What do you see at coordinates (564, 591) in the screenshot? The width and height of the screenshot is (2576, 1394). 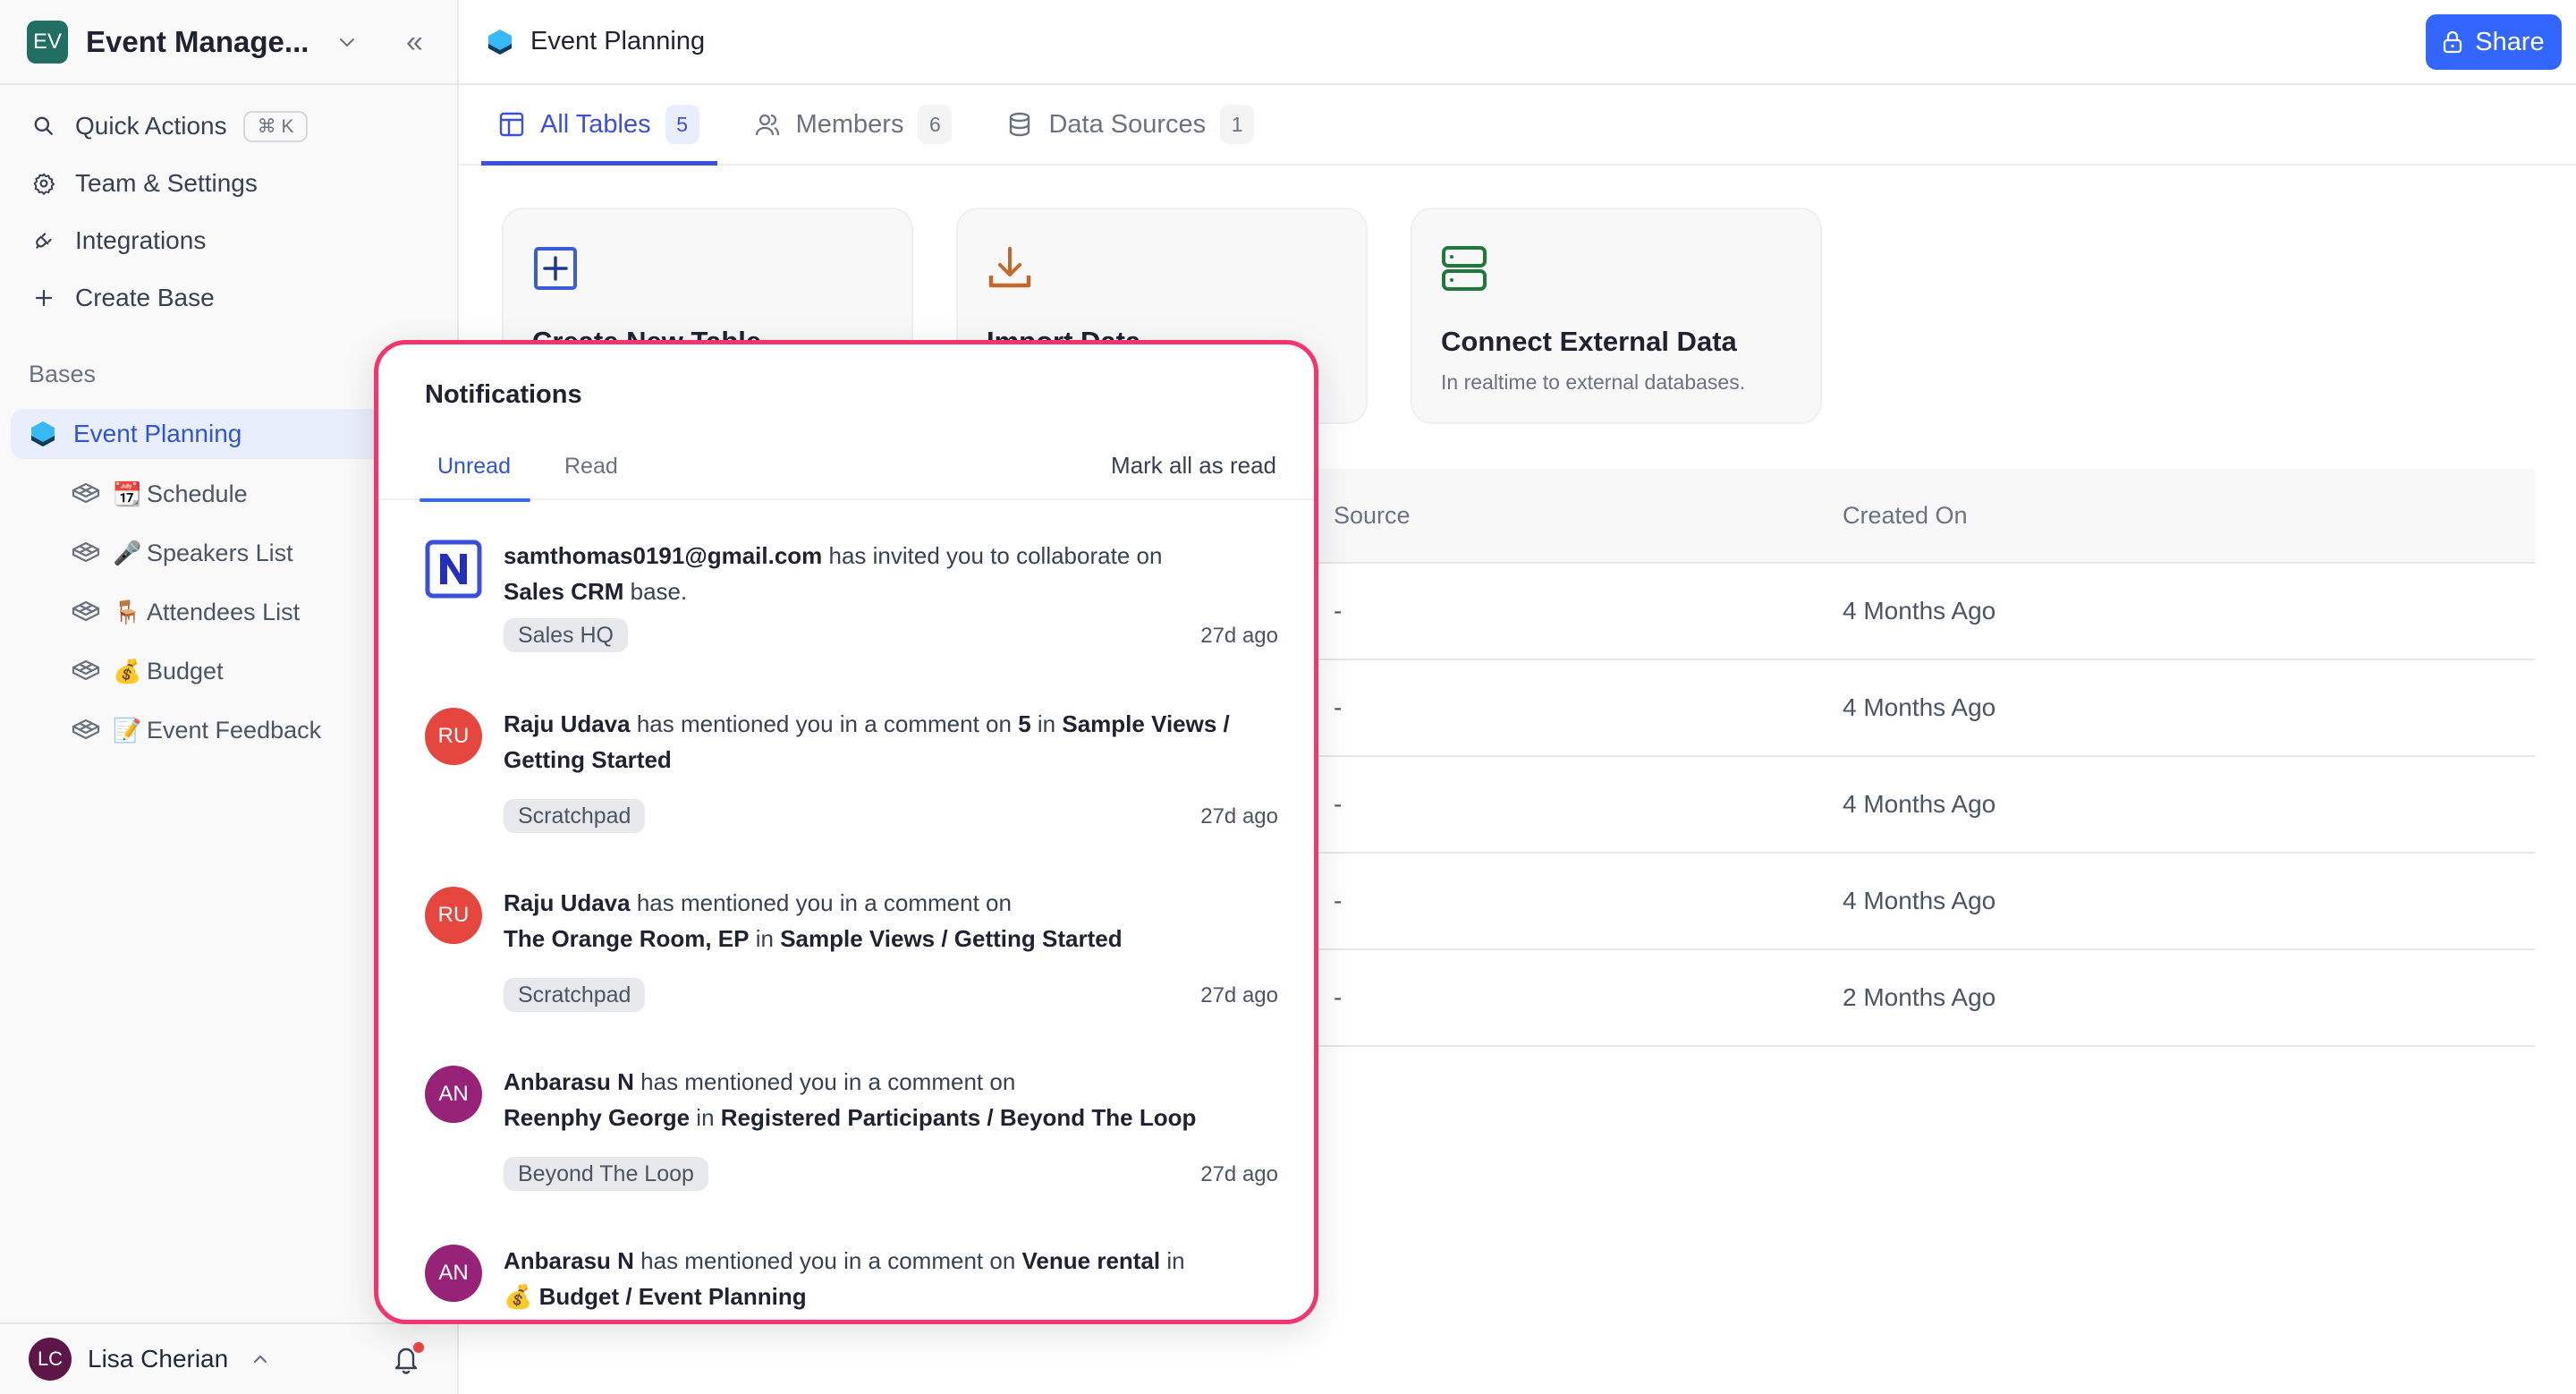 I see `notification-base: Sales CRM` at bounding box center [564, 591].